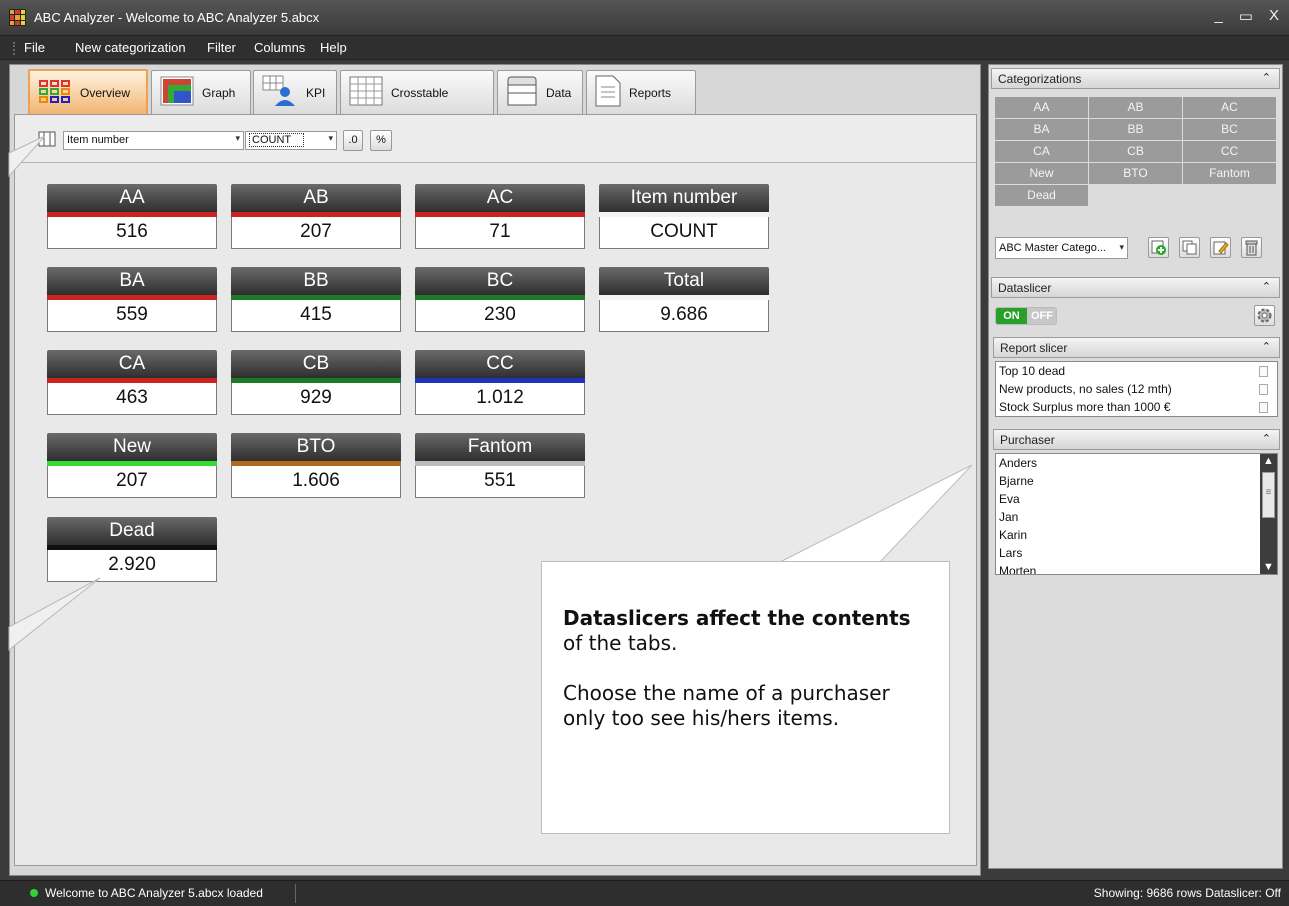 Image resolution: width=1289 pixels, height=906 pixels. What do you see at coordinates (132, 198) in the screenshot?
I see `tile-aa-label: AA` at bounding box center [132, 198].